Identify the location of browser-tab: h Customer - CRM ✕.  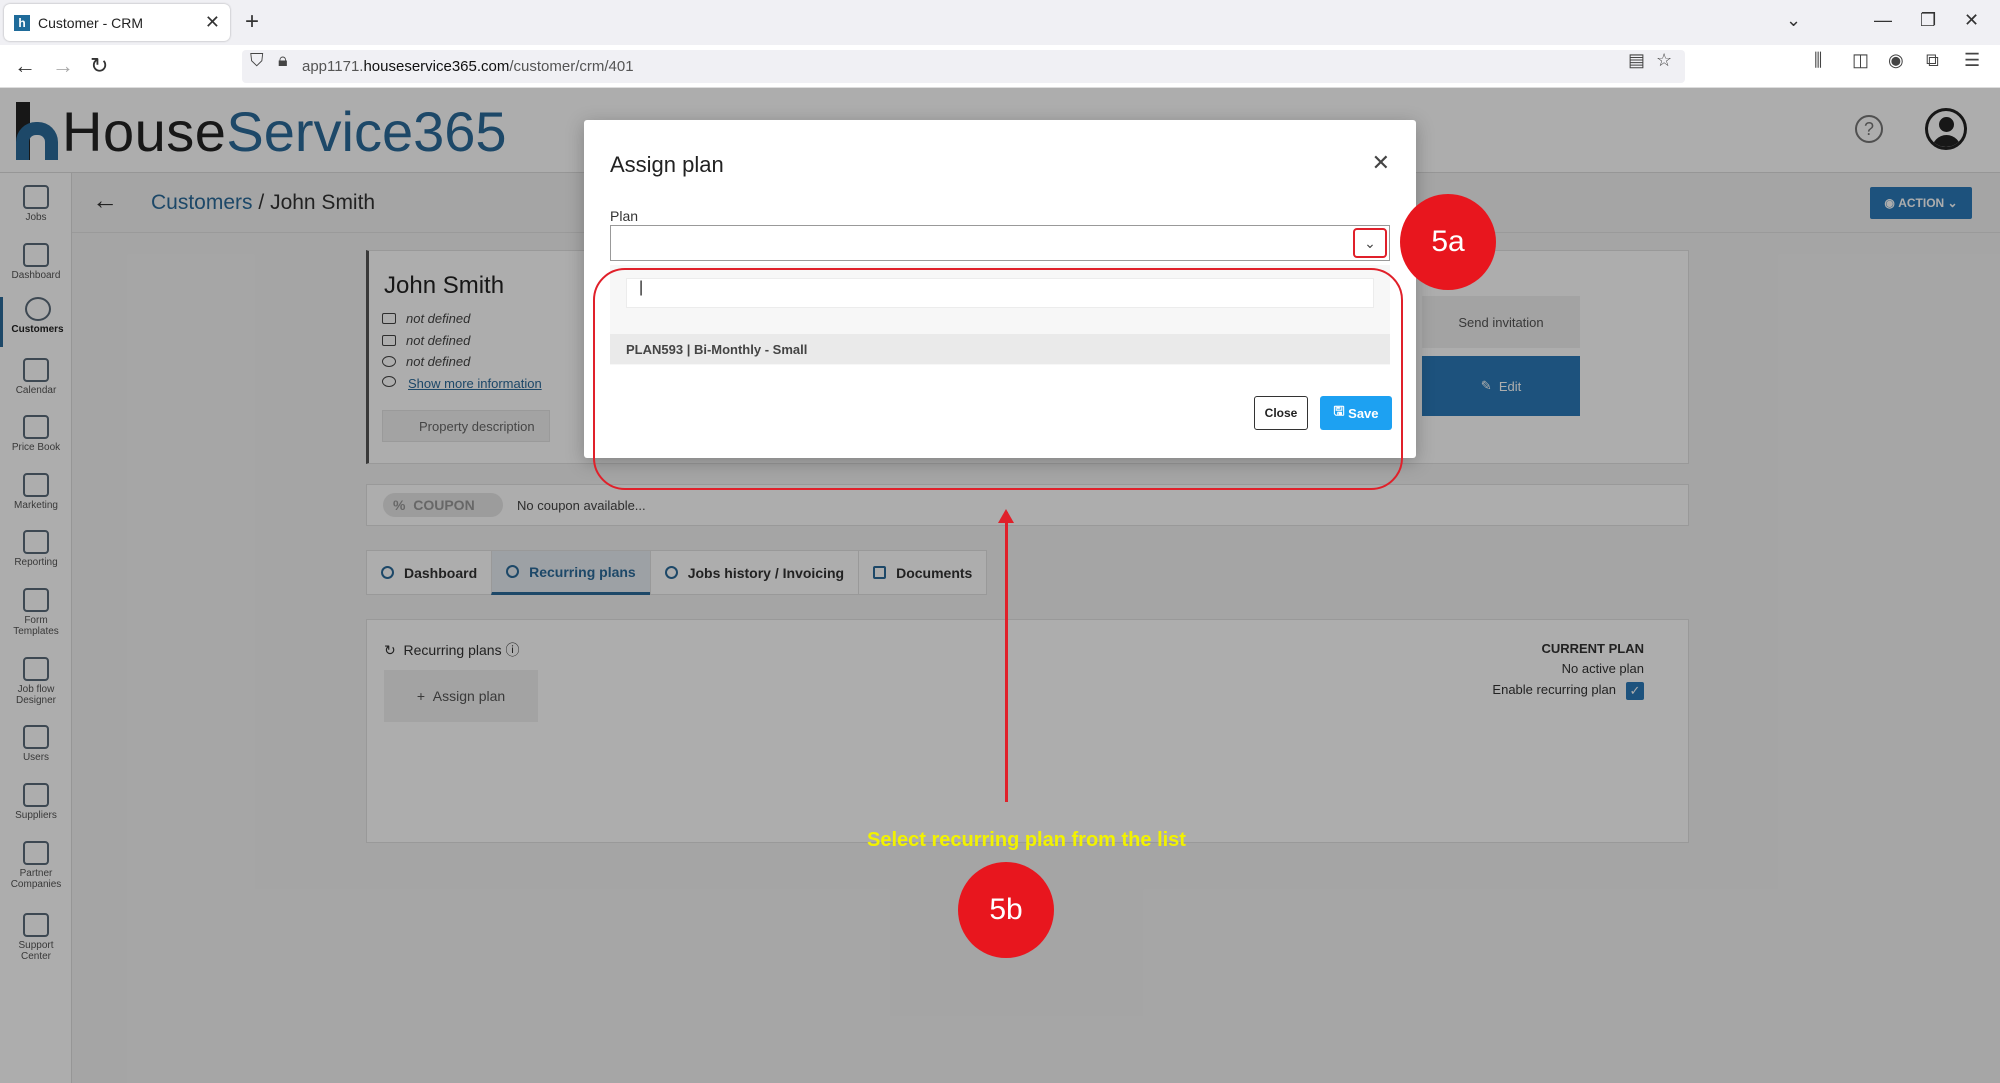
(117, 22).